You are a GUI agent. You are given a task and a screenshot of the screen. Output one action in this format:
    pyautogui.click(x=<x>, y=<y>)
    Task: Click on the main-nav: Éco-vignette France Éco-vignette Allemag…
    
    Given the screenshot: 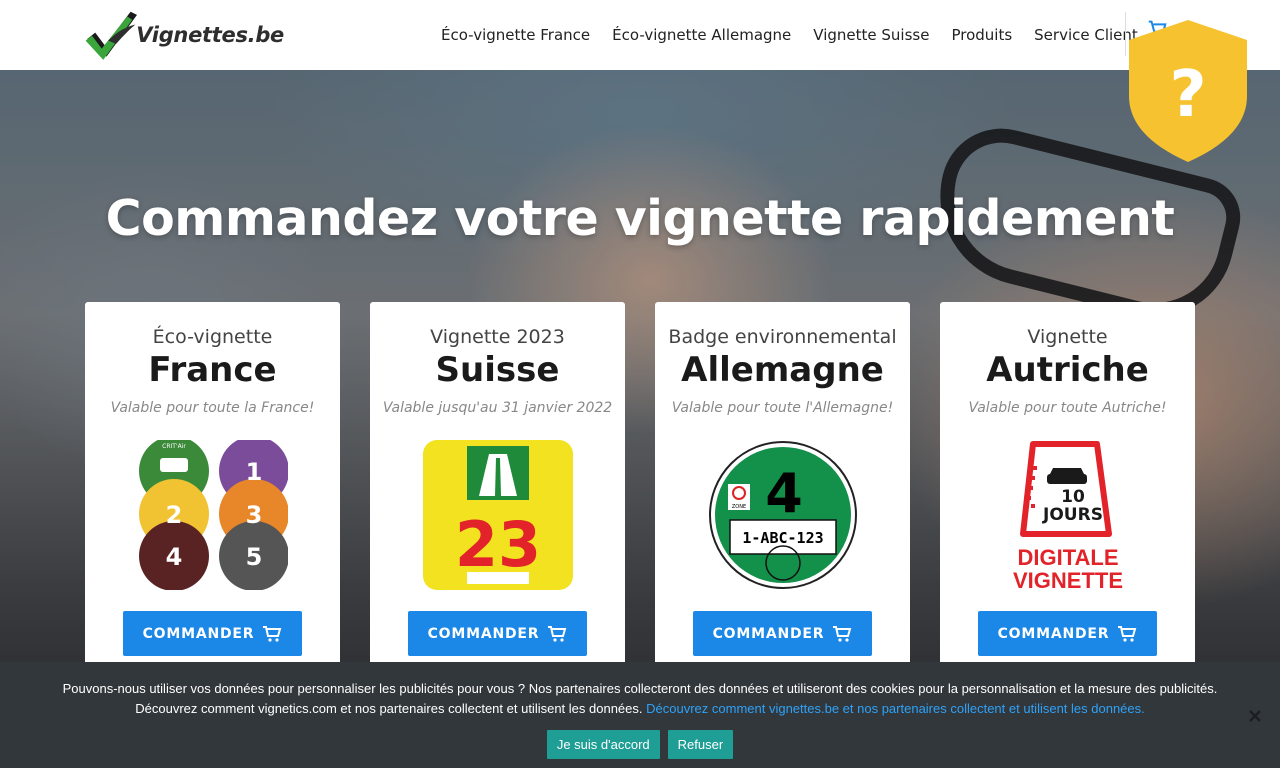 What is the action you would take?
    pyautogui.click(x=789, y=35)
    